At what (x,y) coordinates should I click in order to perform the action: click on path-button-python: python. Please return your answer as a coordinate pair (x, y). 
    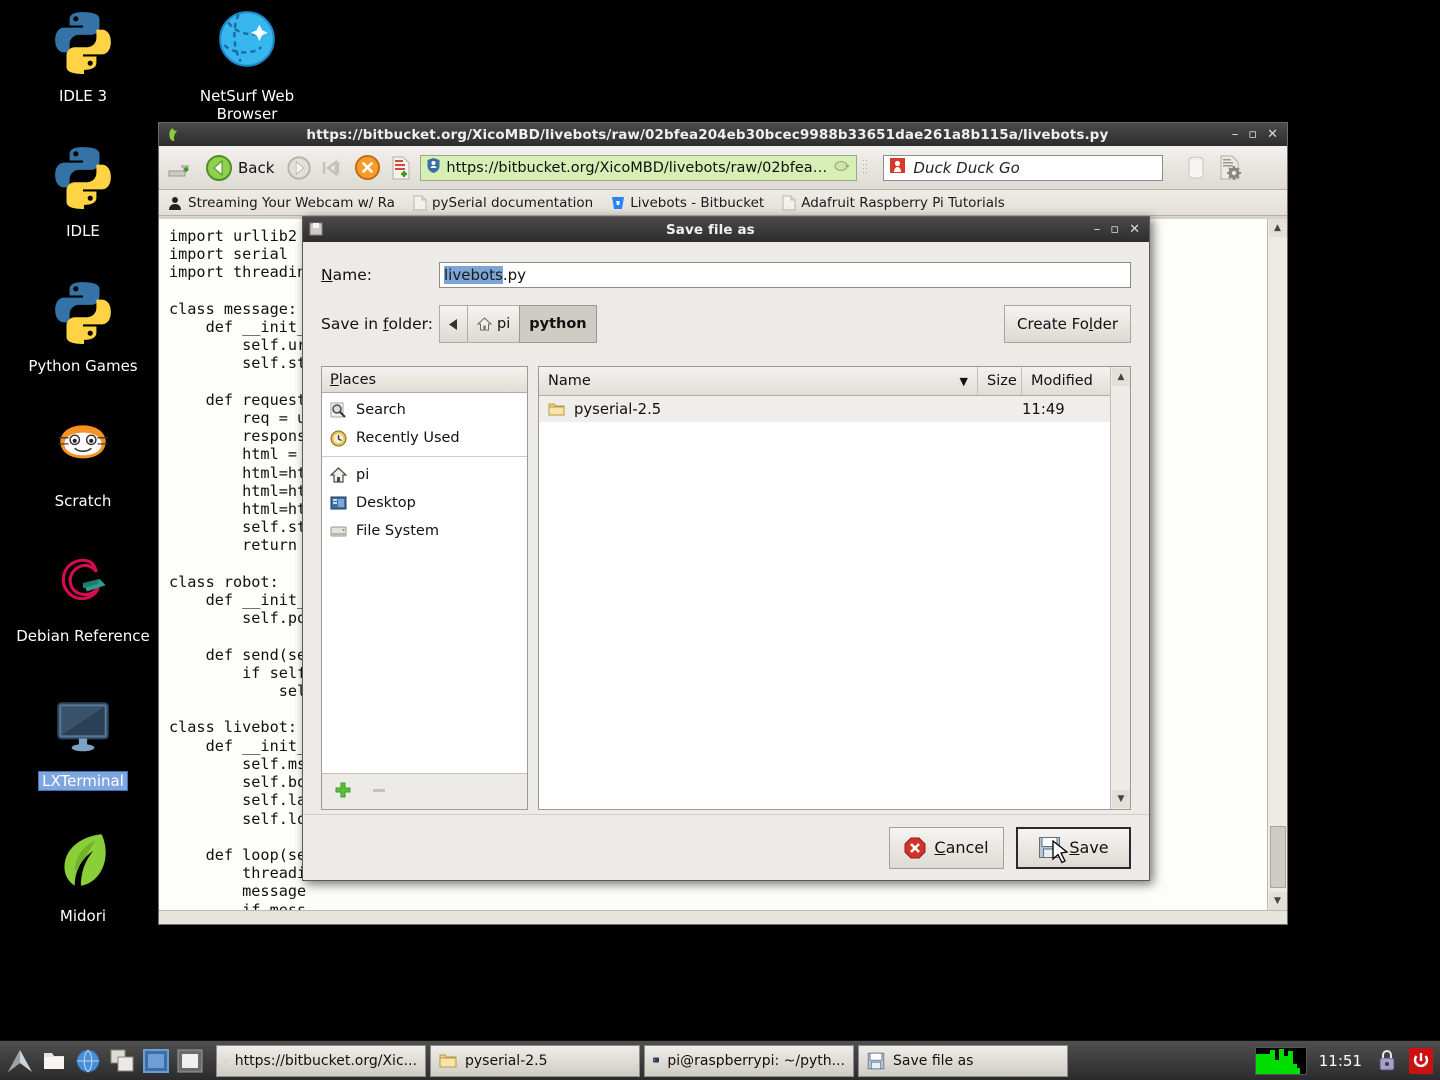
    Looking at the image, I should click on (558, 324).